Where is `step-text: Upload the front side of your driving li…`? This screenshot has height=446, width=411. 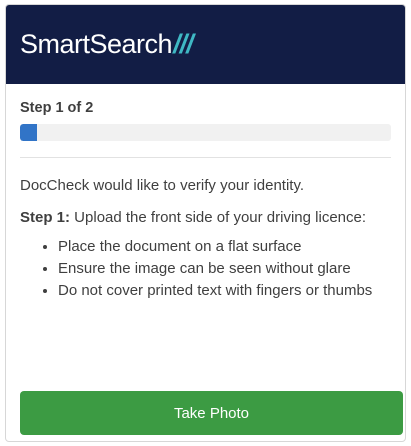
step-text: Upload the front side of your driving li… is located at coordinates (218, 217).